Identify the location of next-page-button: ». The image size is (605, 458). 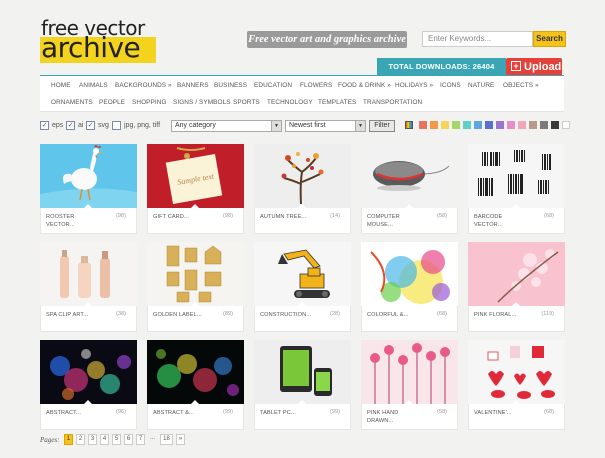
(180, 439).